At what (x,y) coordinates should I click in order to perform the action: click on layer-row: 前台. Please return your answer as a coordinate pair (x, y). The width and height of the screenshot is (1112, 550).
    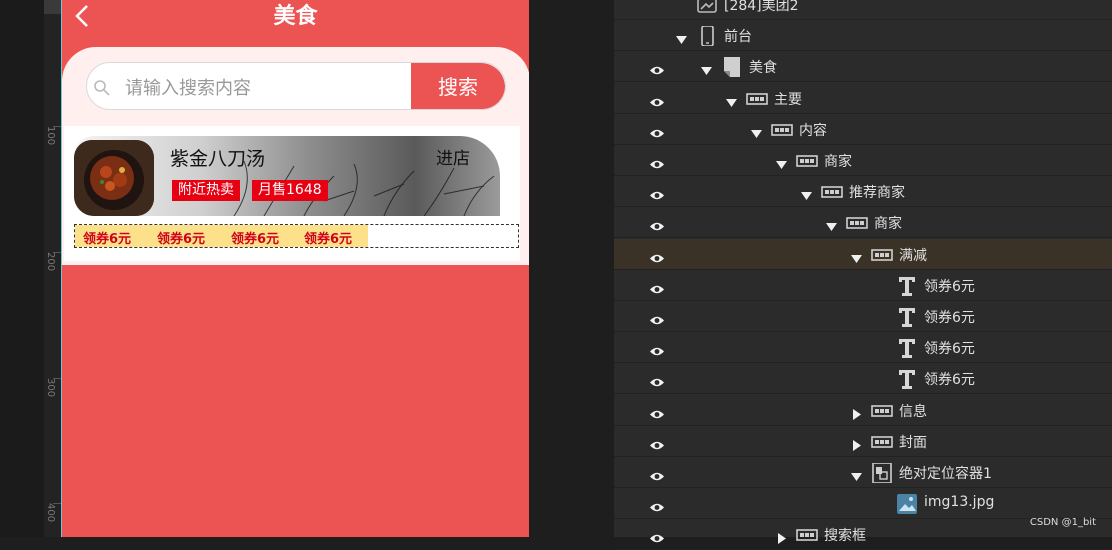
    Looking at the image, I should click on (863, 36).